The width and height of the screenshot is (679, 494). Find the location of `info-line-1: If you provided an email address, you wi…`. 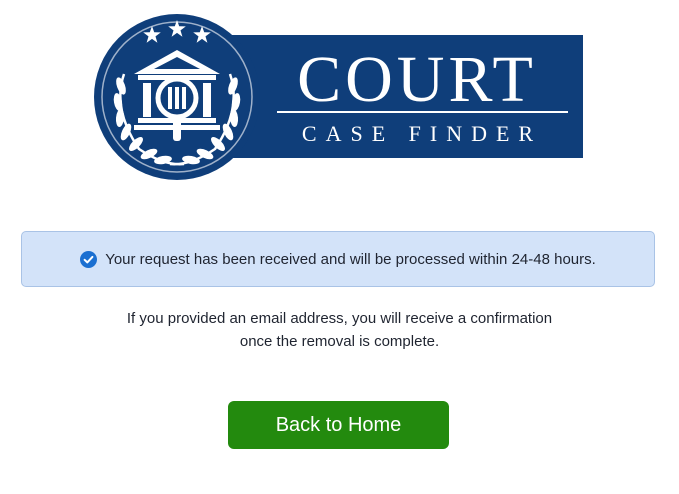

info-line-1: If you provided an email address, you wi… is located at coordinates (339, 318).